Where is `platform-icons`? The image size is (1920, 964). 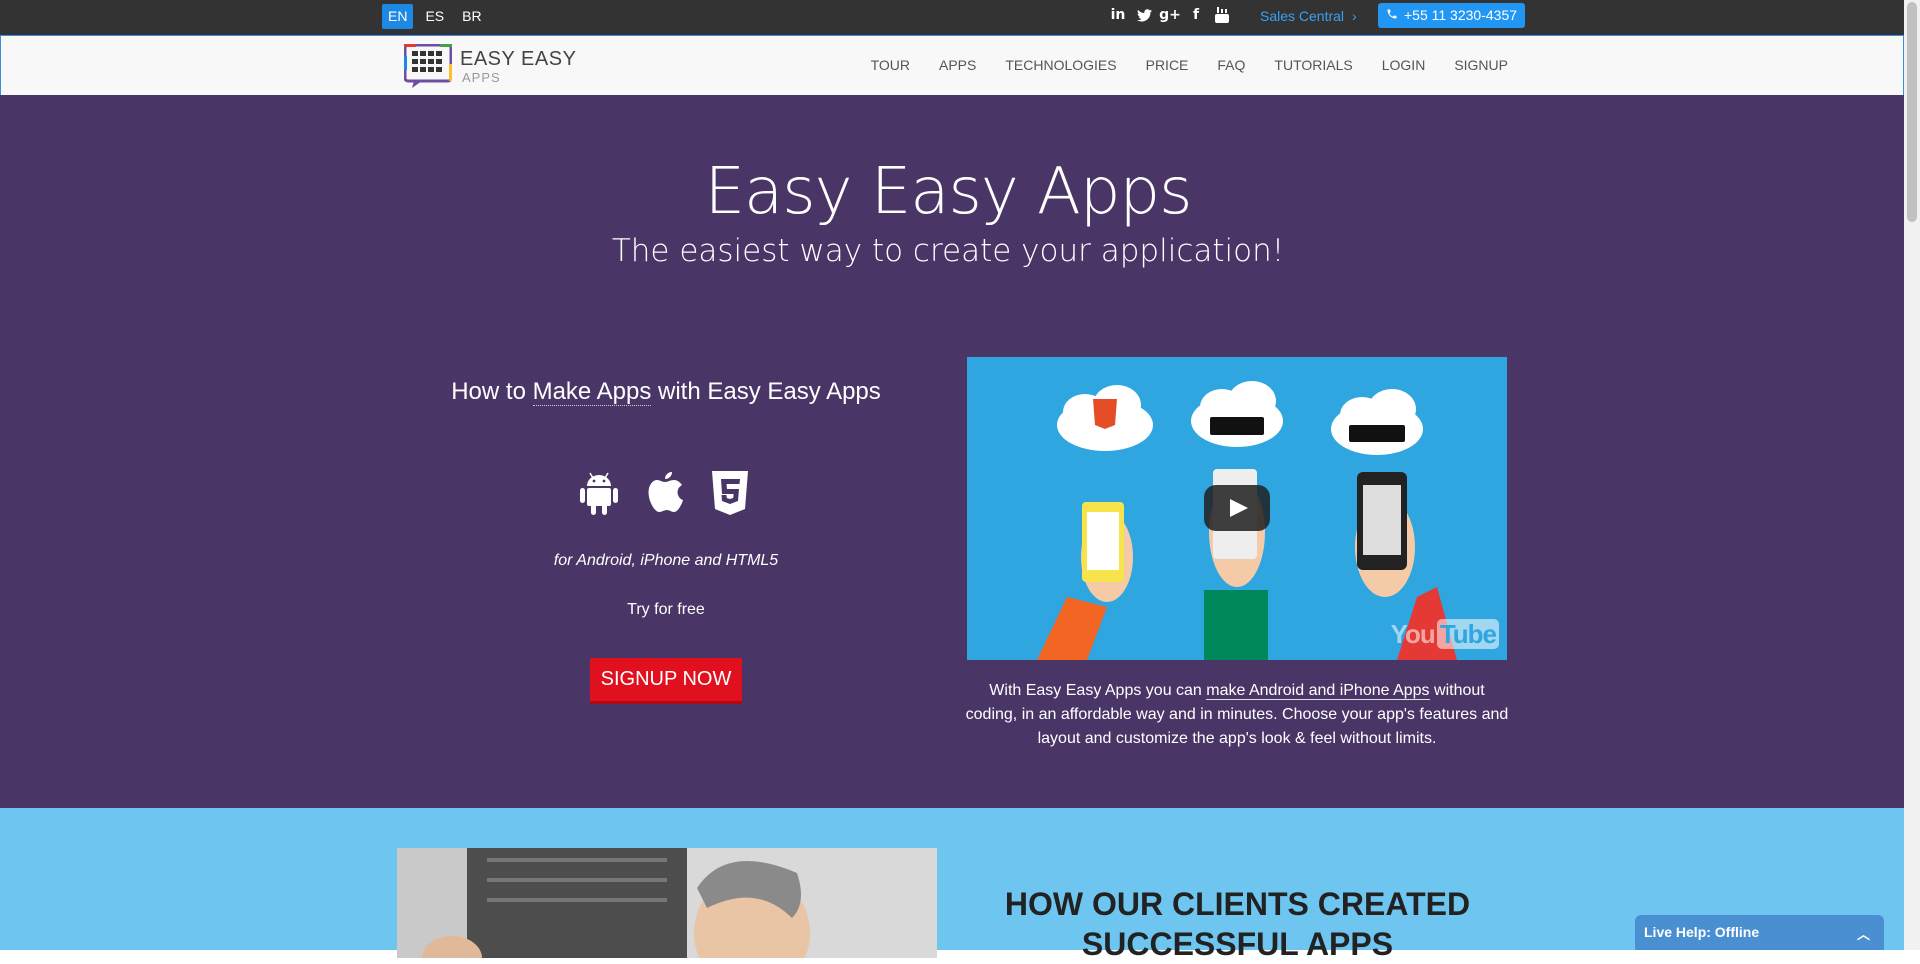 platform-icons is located at coordinates (664, 493).